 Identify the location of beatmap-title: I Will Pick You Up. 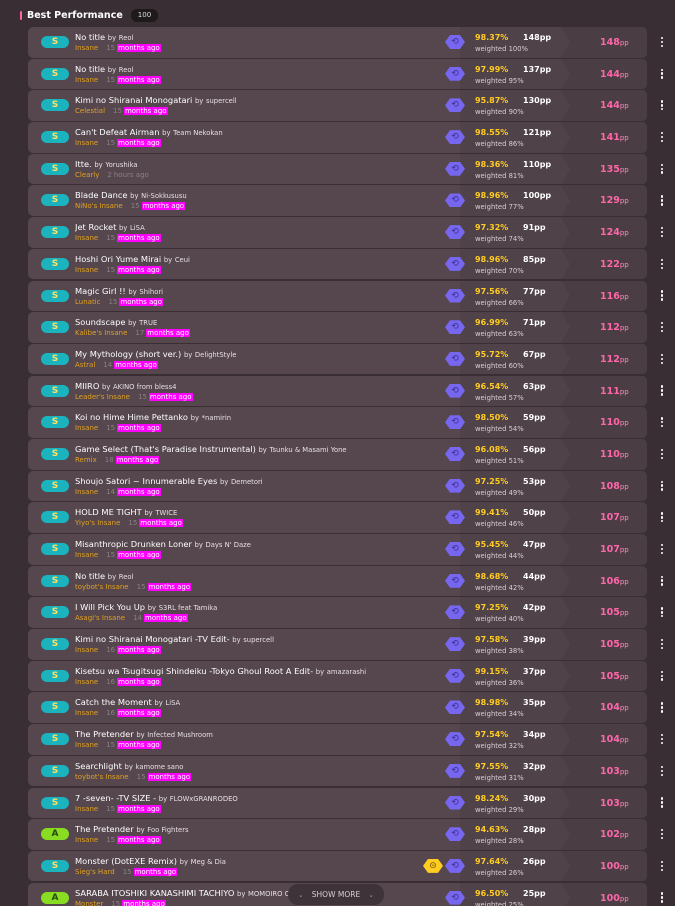
(110, 607).